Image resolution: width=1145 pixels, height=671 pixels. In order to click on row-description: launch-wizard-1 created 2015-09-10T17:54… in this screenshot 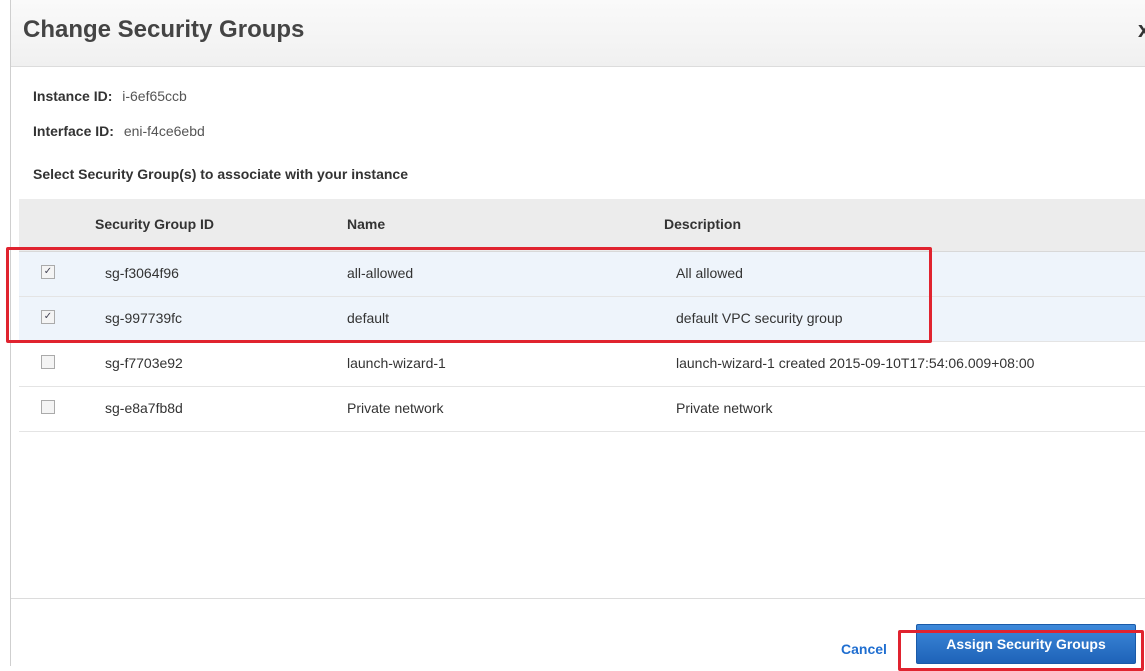, I will do `click(855, 363)`.